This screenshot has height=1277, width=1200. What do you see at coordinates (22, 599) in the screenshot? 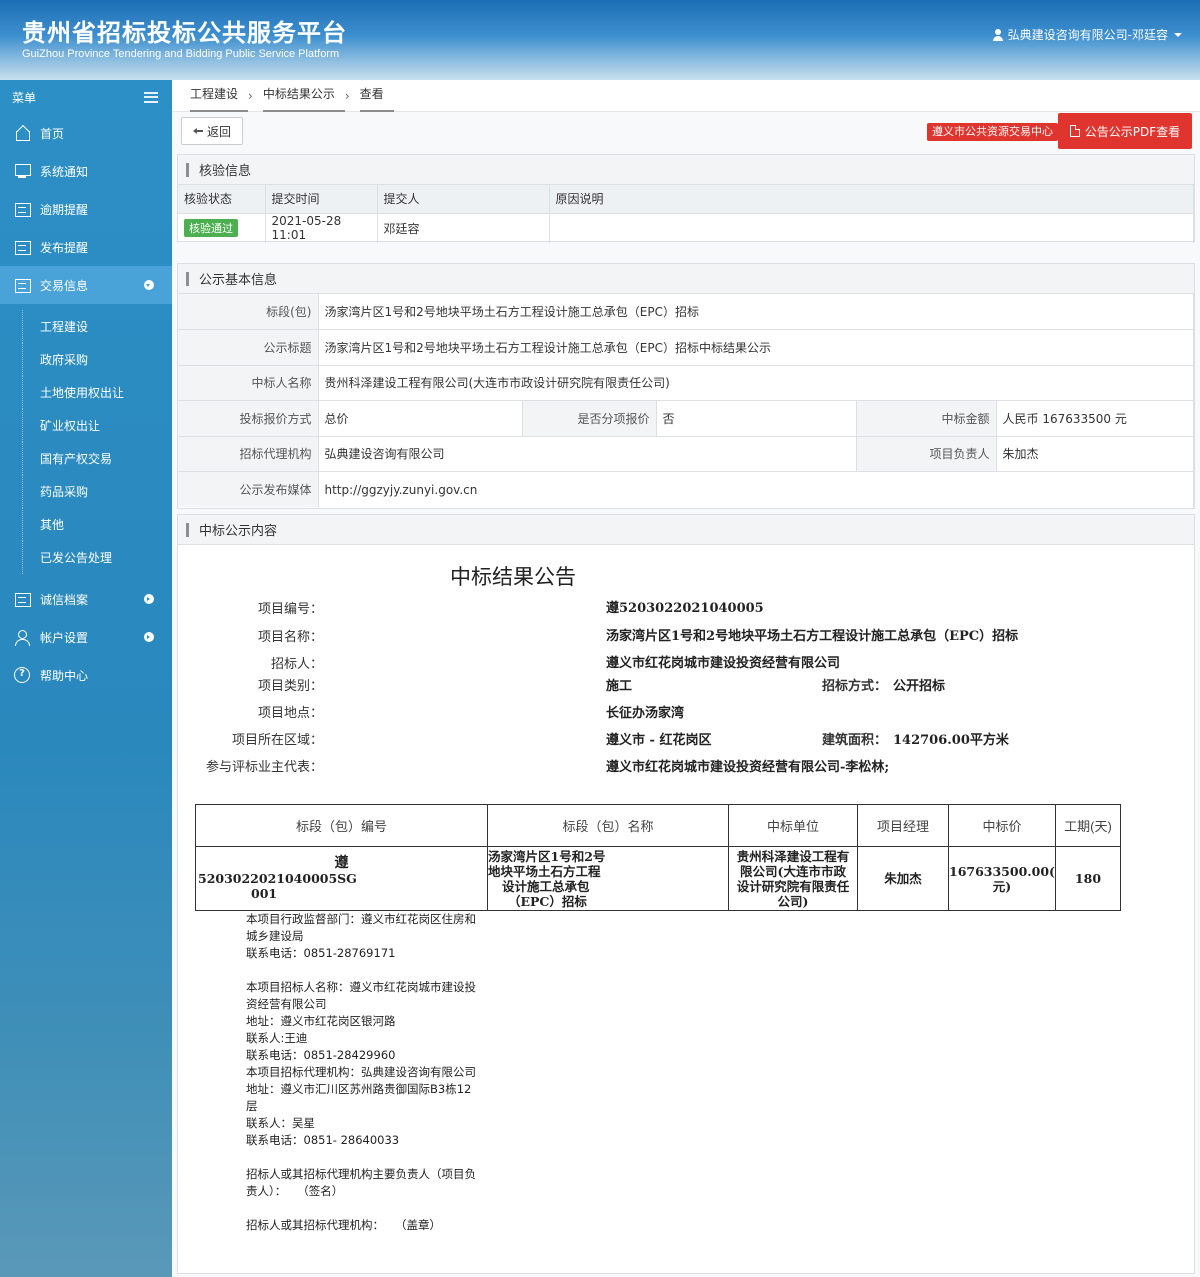
I see `list-icon` at bounding box center [22, 599].